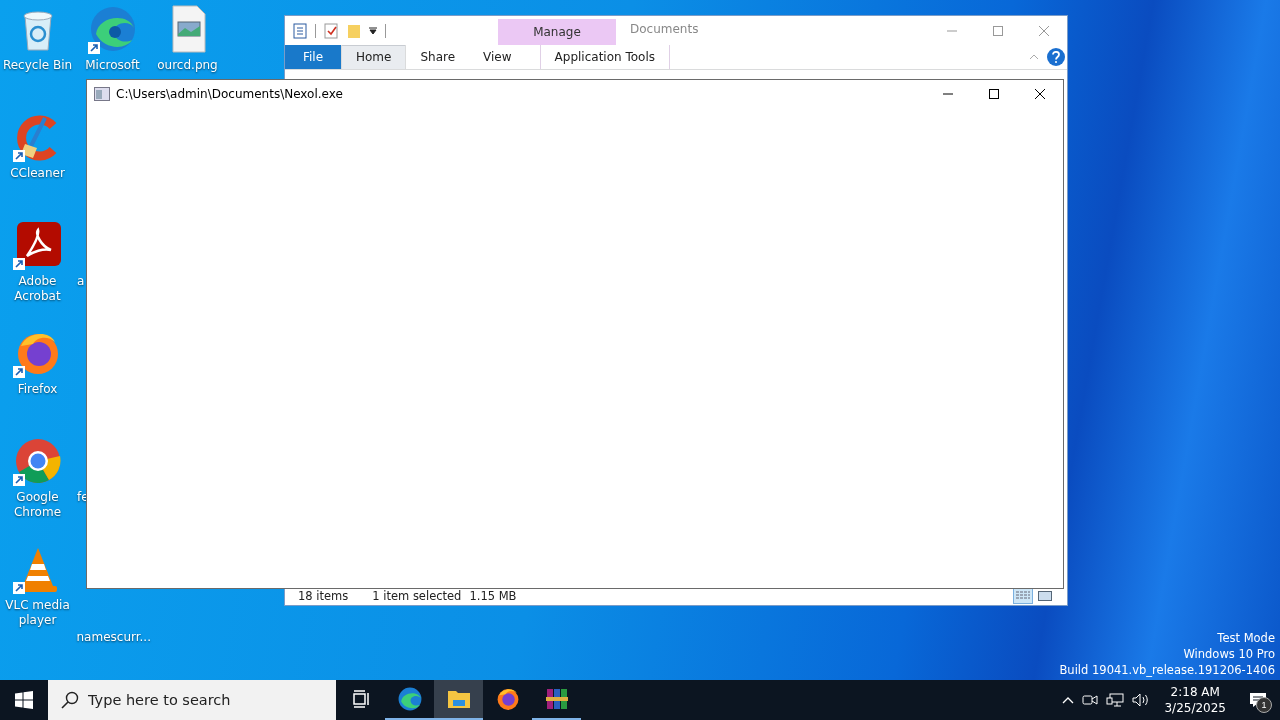  I want to click on system-info-text: Test Mode, so click(1246, 638).